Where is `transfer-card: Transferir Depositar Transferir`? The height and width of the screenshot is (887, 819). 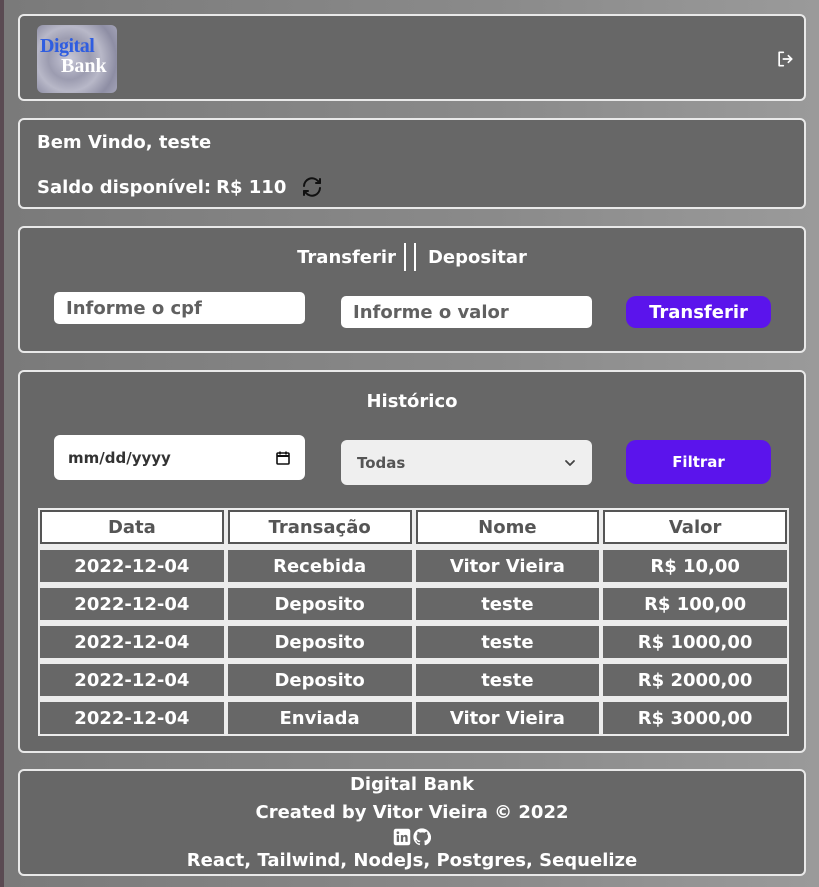
transfer-card: Transferir Depositar Transferir is located at coordinates (412, 289).